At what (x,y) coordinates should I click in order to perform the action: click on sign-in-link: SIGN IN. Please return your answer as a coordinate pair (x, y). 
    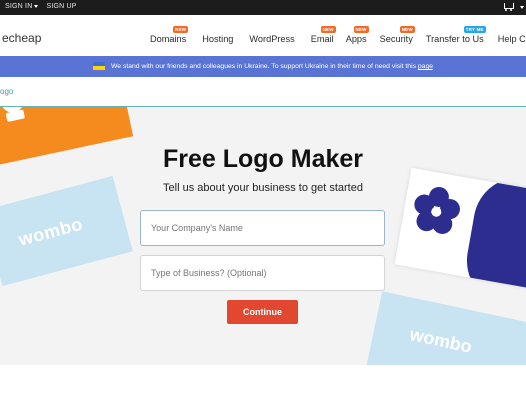
    Looking at the image, I should click on (22, 6).